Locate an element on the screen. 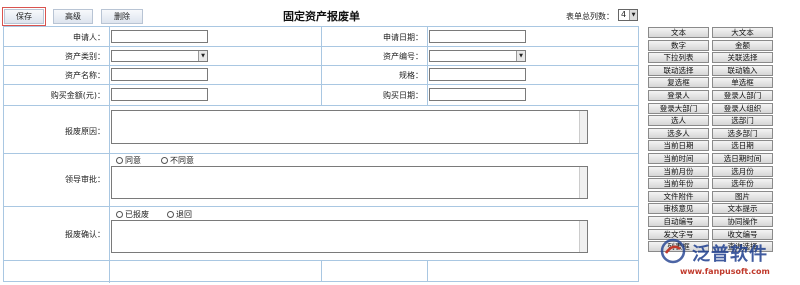 This screenshot has width=800, height=285. purchase-date-input is located at coordinates (477, 94).